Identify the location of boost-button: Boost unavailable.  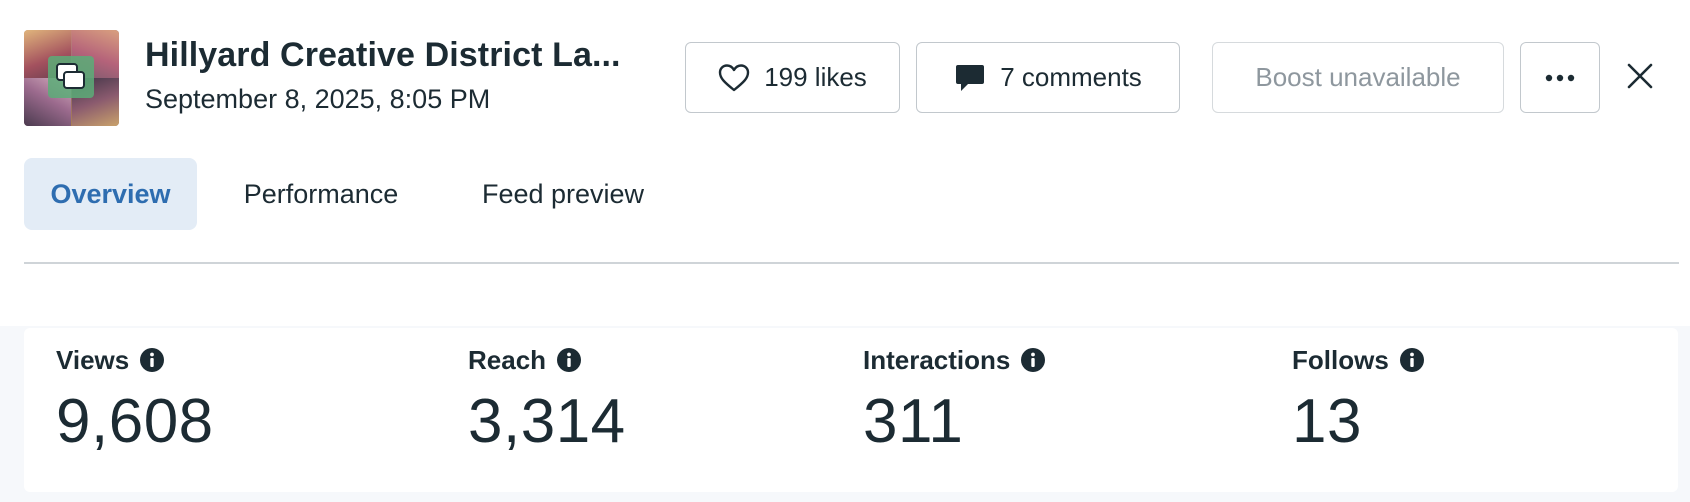
(1358, 77).